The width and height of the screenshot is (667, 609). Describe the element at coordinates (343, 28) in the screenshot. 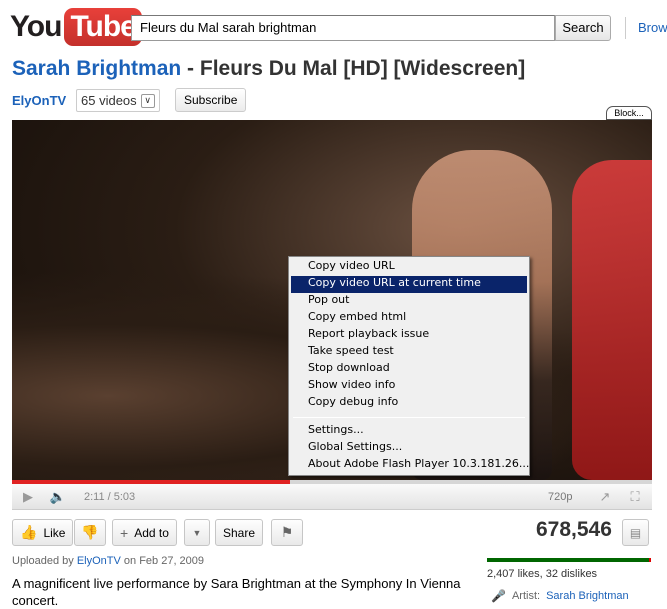

I see `search-input: Fleurs du Mal sarah brightman` at that location.